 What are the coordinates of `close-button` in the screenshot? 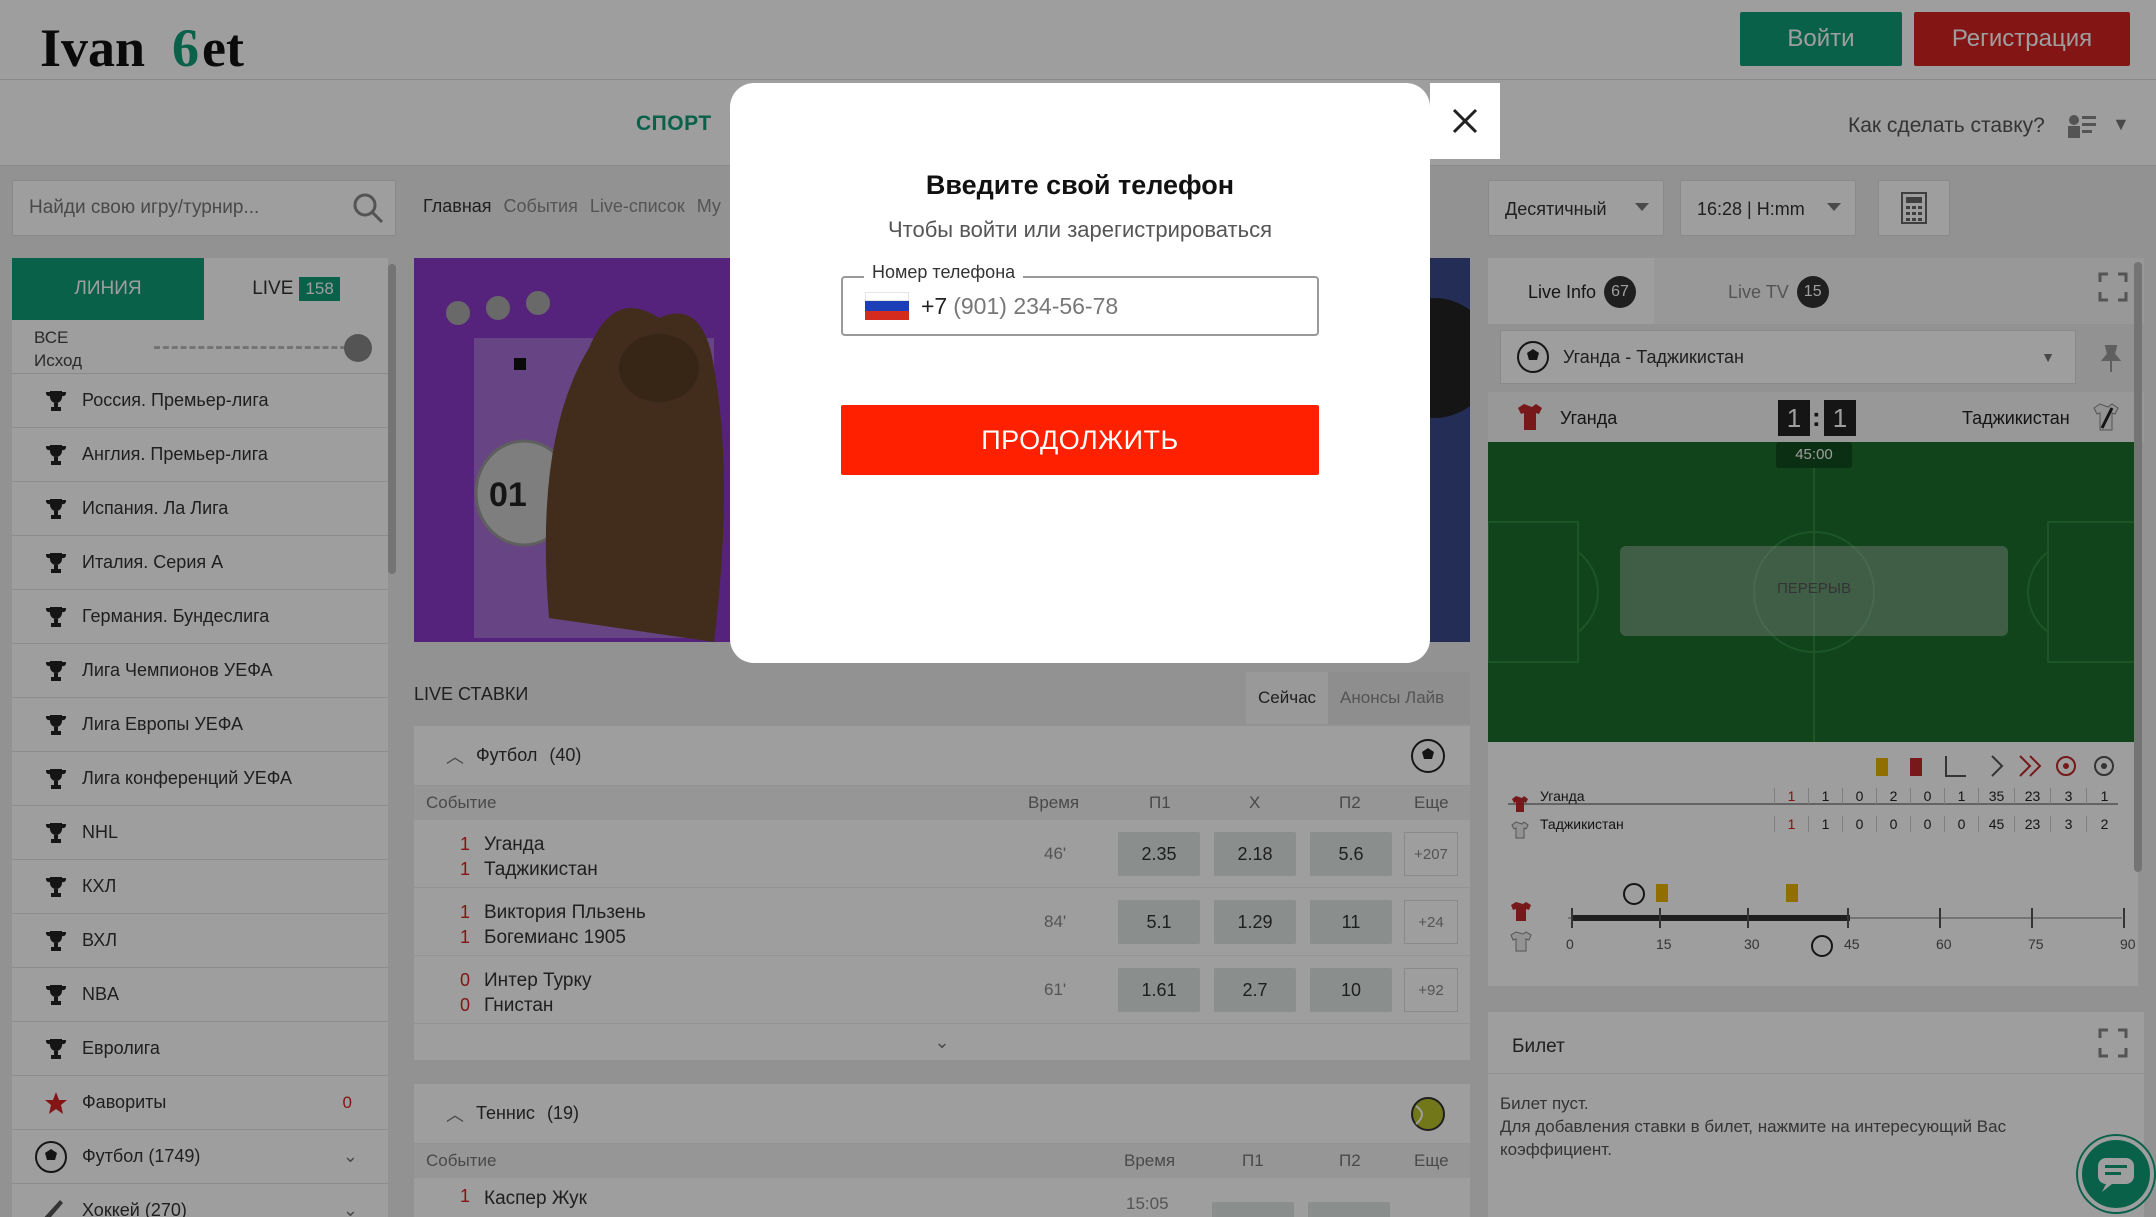 It's located at (1465, 121).